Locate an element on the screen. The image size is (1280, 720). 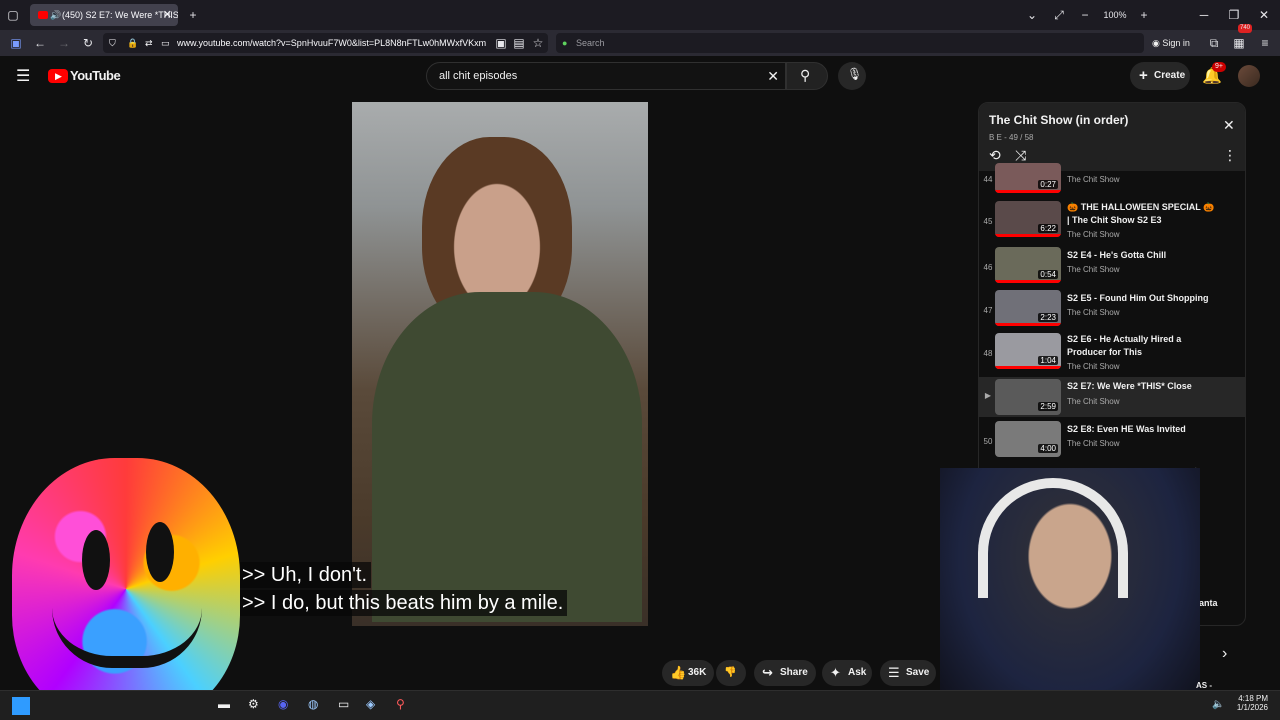
new-tab-icon: + is located at coordinates (193, 15).